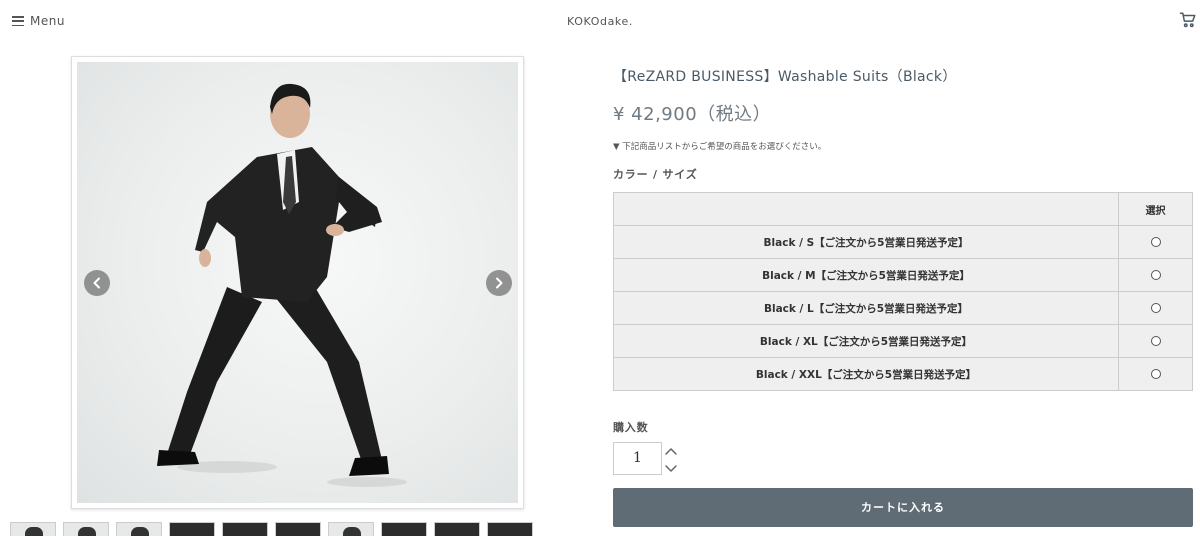 This screenshot has height=536, width=1200. I want to click on chevron-up-icon, so click(671, 451).